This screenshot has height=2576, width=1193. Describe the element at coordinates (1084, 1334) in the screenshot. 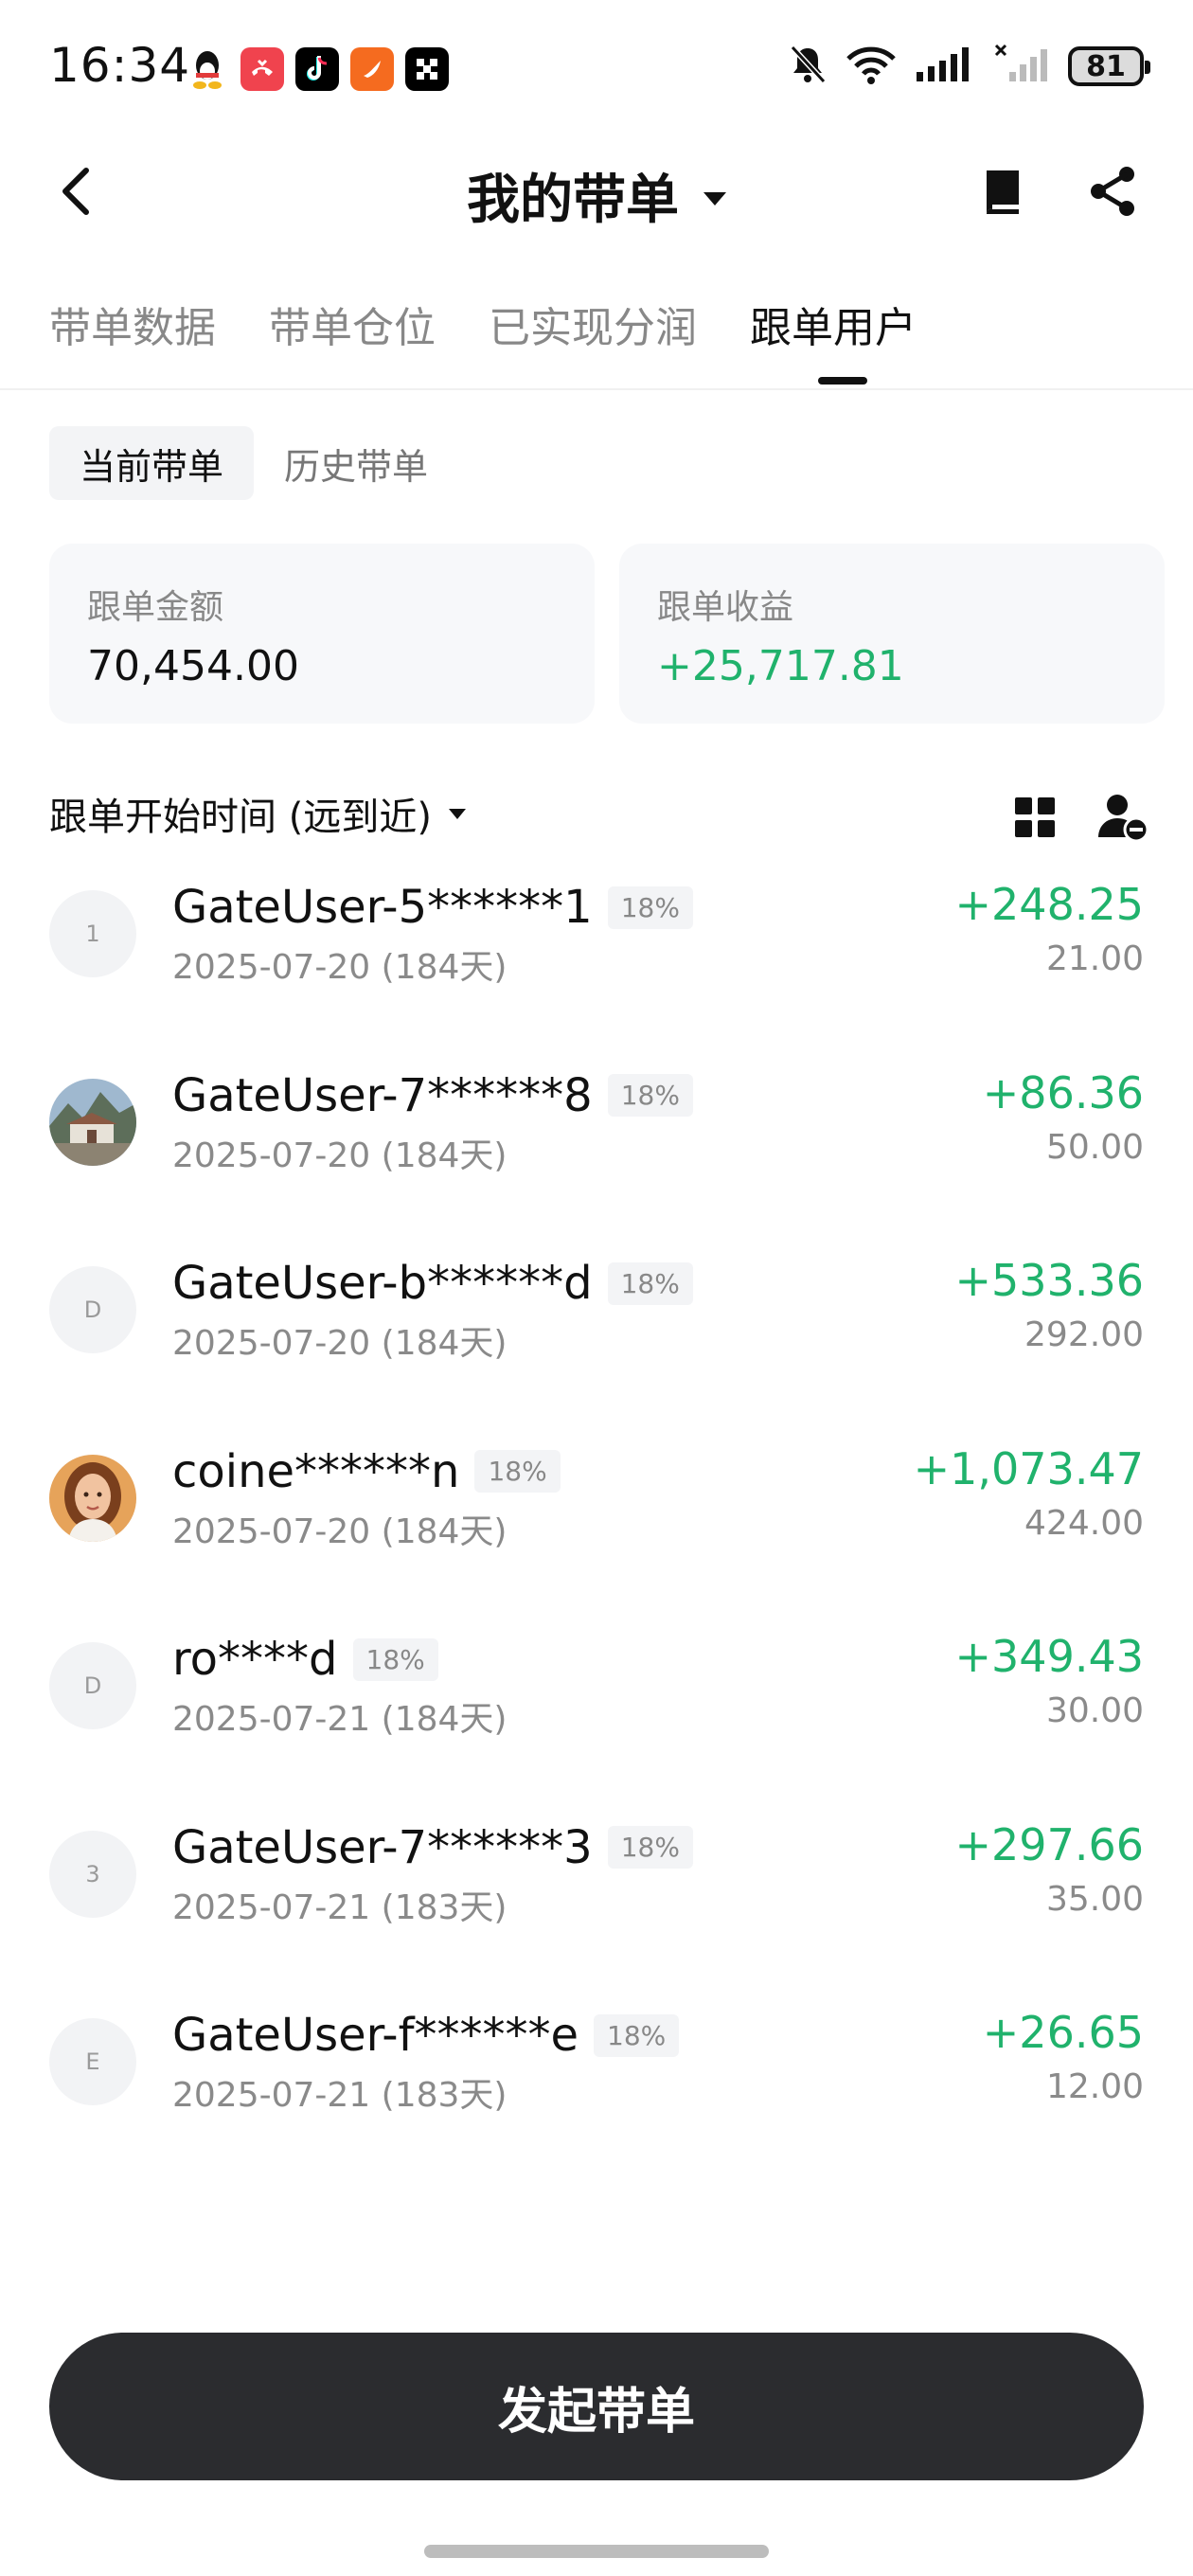

I see `follower-amount: 292.00` at that location.